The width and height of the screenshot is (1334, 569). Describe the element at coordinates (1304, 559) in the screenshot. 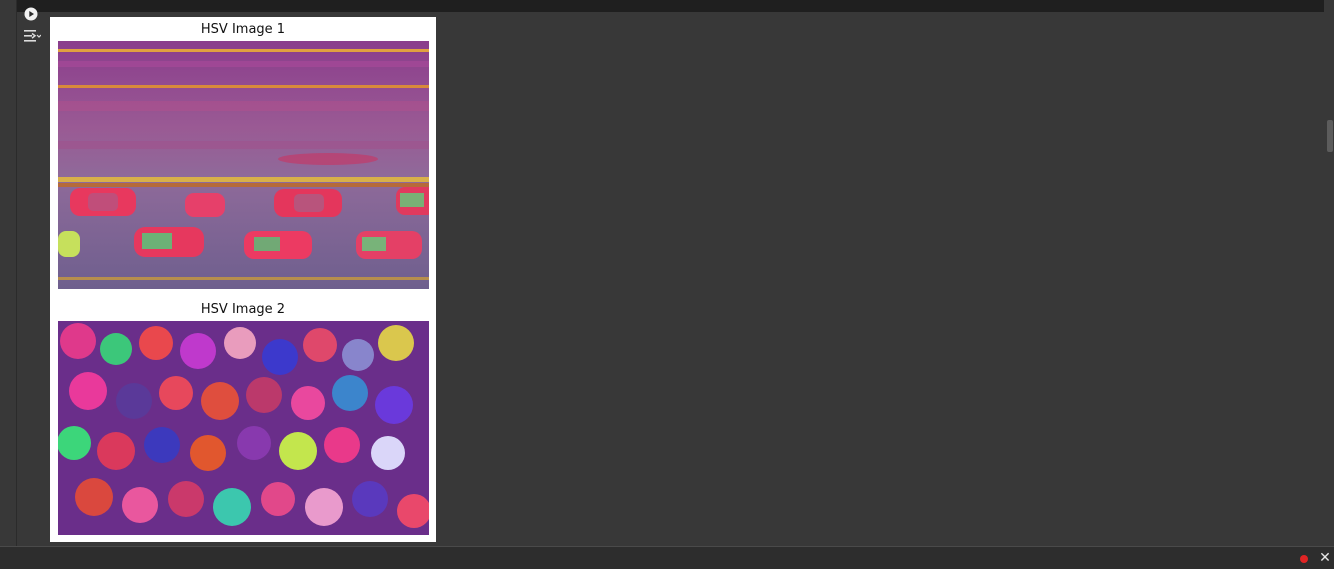

I see `recording-indicator-icon` at that location.